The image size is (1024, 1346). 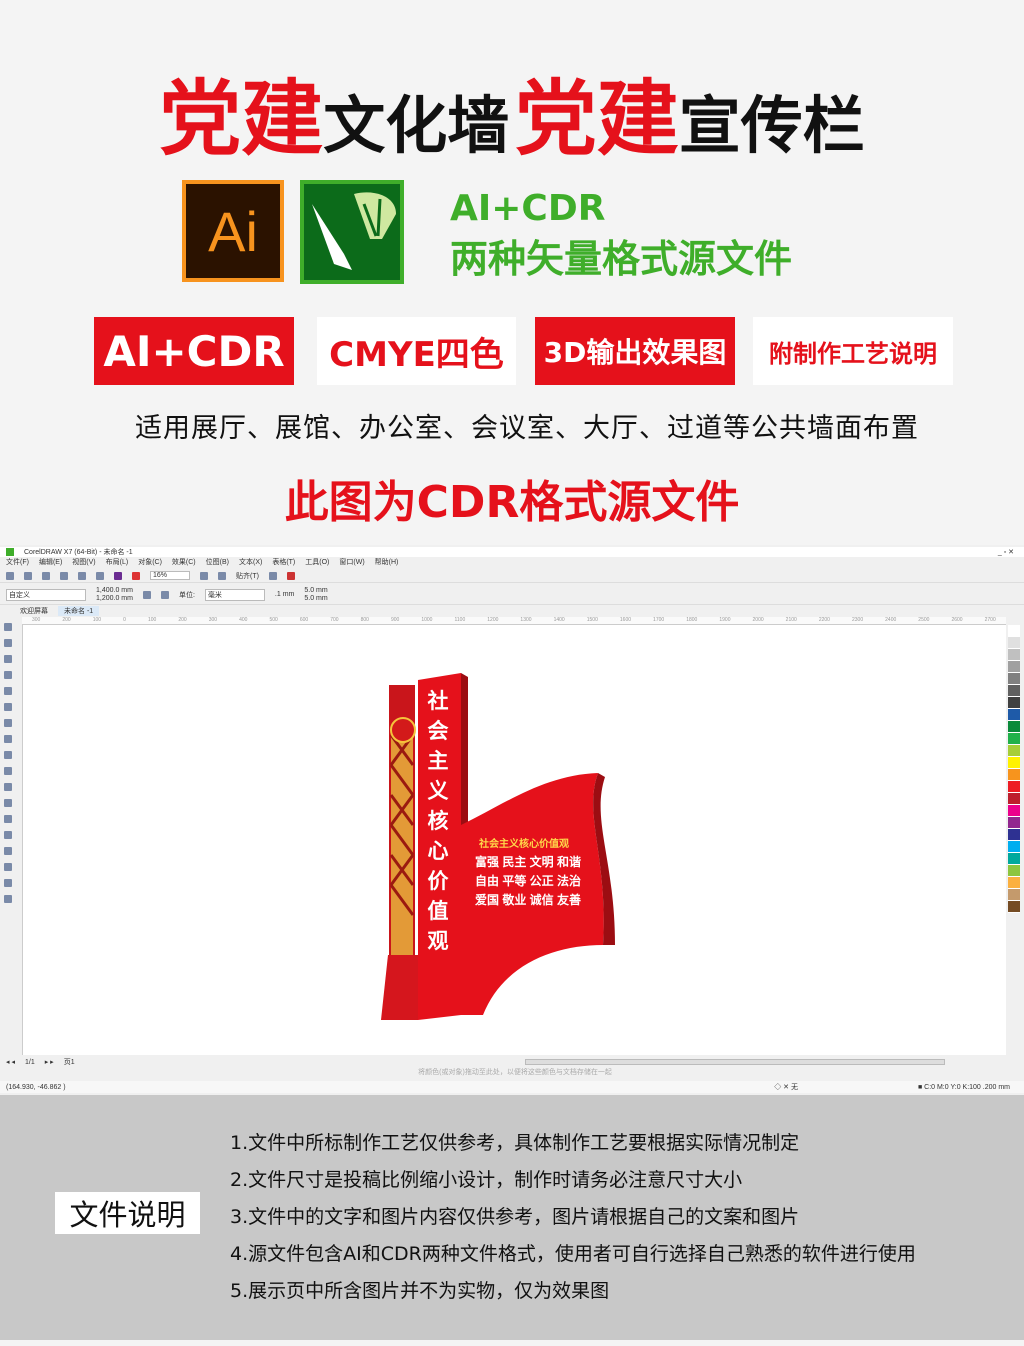 What do you see at coordinates (49, 1062) in the screenshot?
I see `page-nav-next: ▸ ▸` at bounding box center [49, 1062].